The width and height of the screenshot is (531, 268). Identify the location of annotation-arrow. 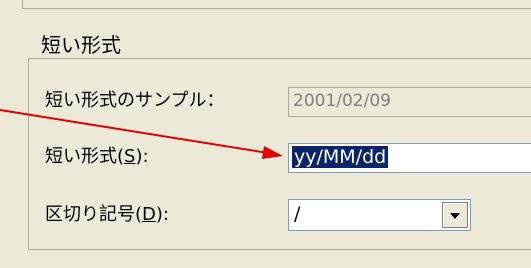
(141, 134).